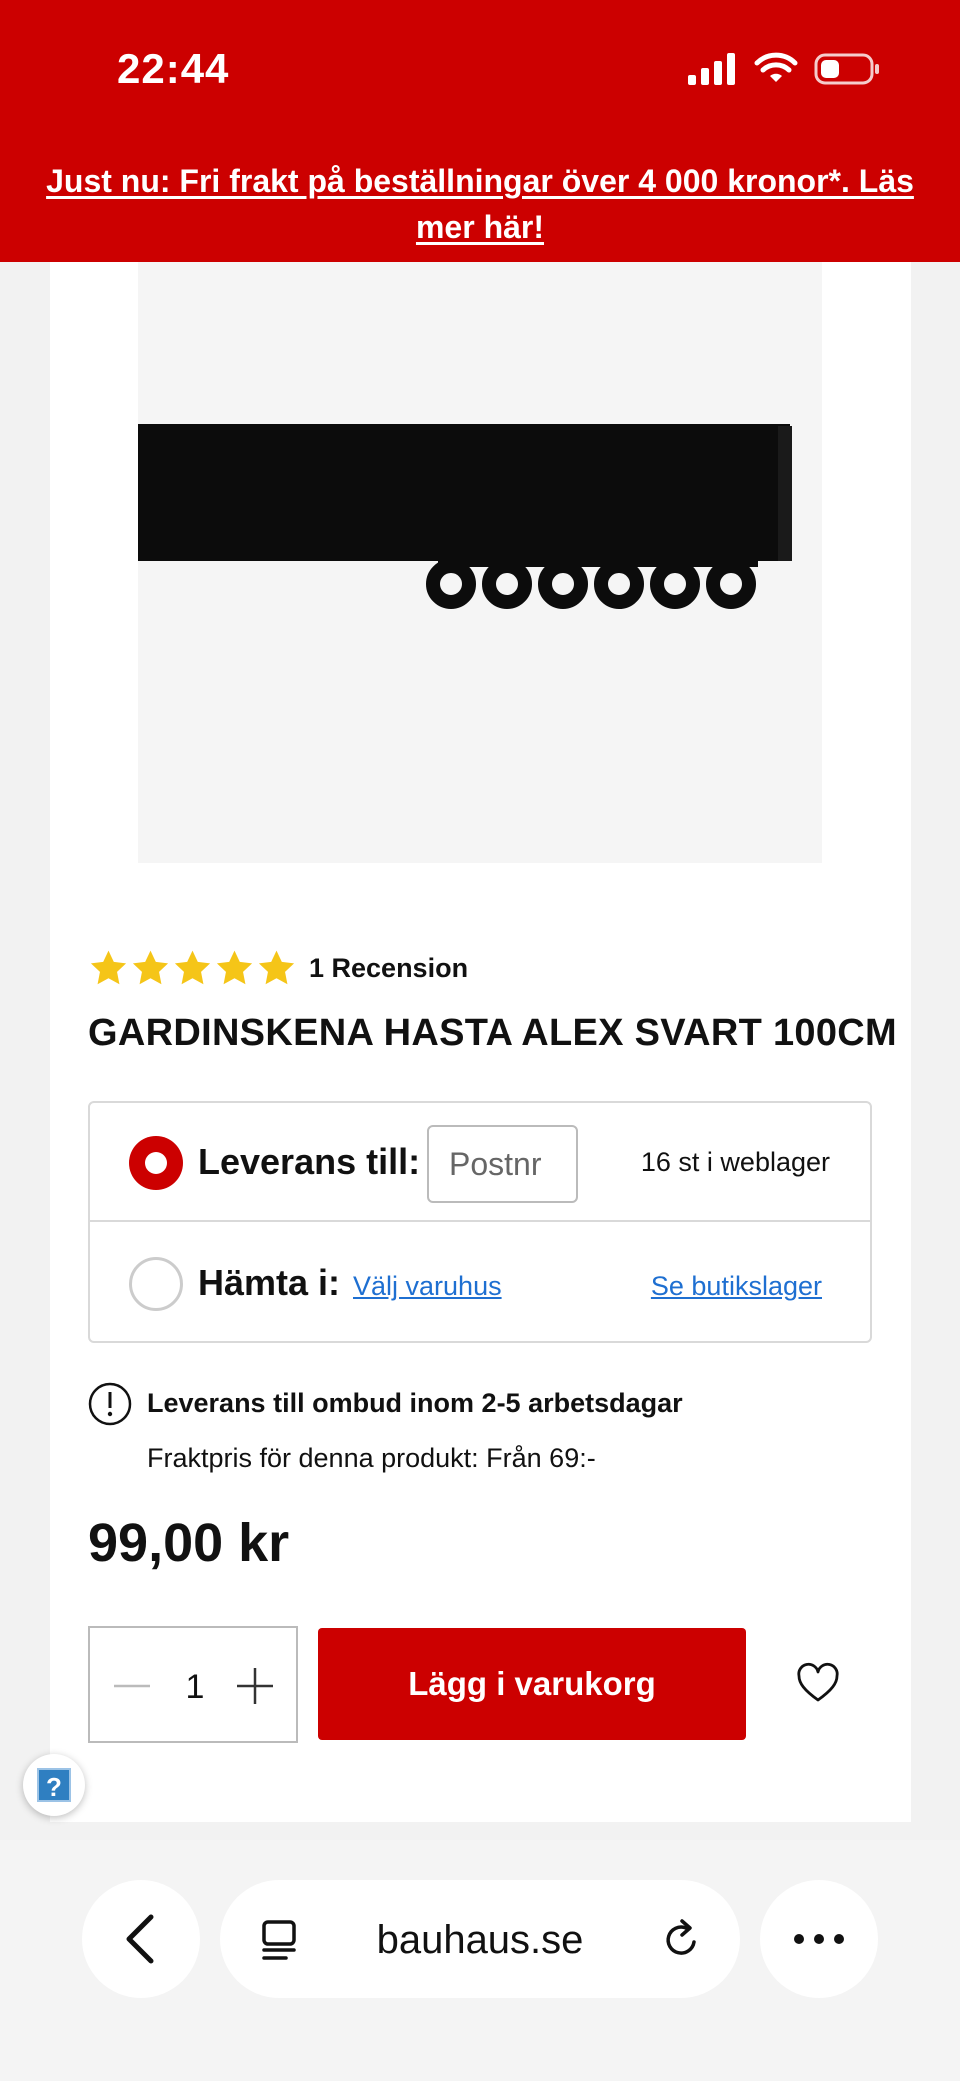 The height and width of the screenshot is (2081, 960). I want to click on pickup-option-row: Hämta i: Välj varuhus Se butikslager, so click(480, 1283).